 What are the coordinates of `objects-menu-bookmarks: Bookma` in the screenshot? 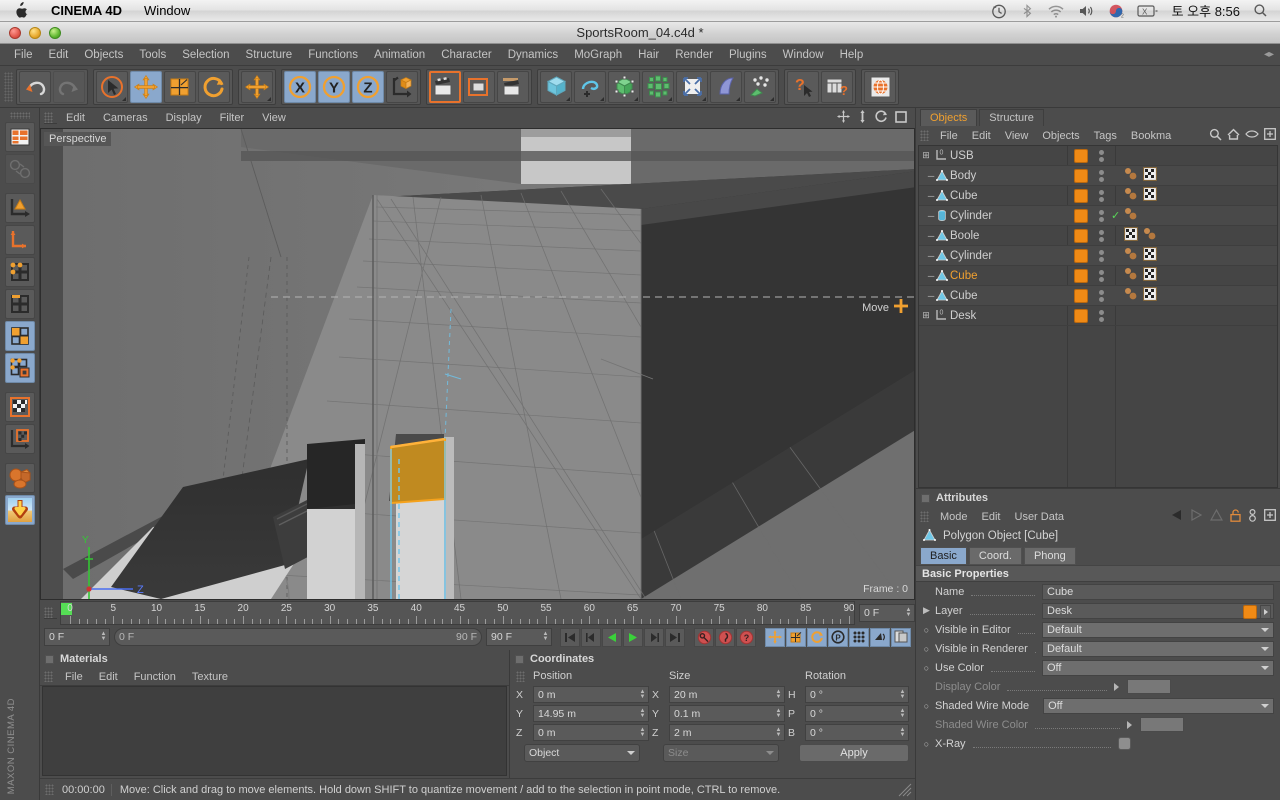 It's located at (1151, 136).